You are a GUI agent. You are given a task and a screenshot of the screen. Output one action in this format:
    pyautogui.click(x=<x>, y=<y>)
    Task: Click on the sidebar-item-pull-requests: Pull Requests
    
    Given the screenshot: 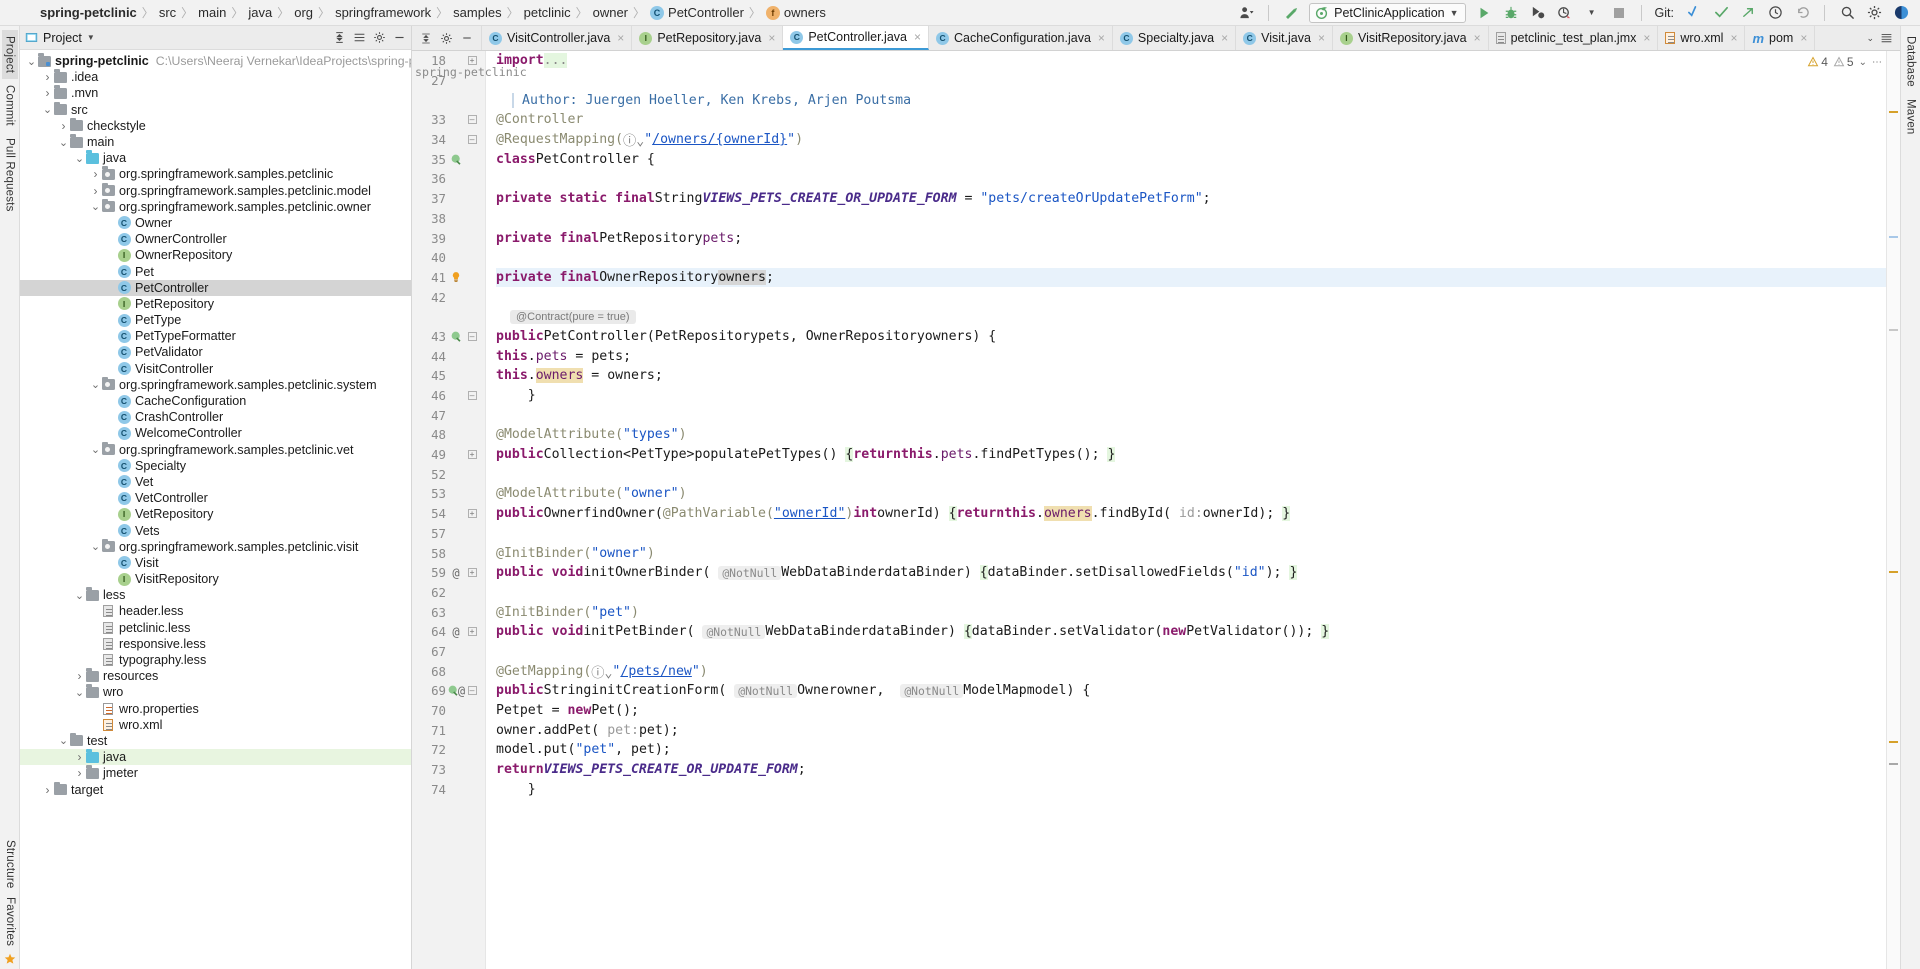 What is the action you would take?
    pyautogui.click(x=10, y=175)
    